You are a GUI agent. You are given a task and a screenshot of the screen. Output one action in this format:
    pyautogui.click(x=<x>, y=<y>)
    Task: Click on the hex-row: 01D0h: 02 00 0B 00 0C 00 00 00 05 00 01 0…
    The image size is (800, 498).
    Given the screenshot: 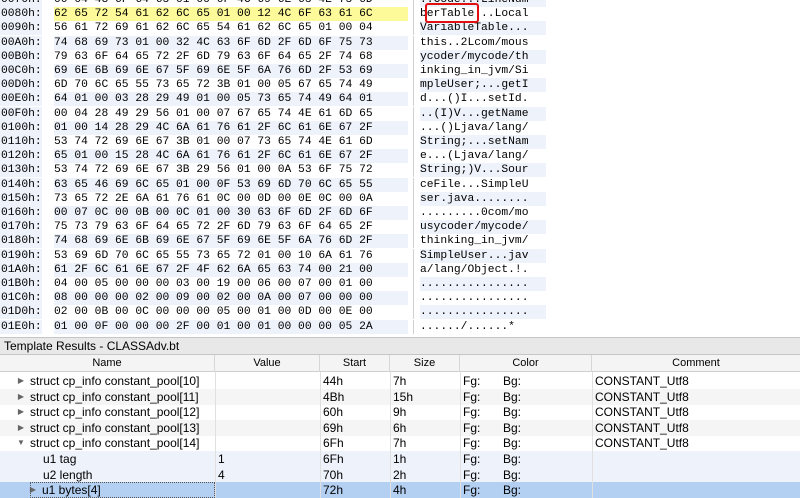 What is the action you would take?
    pyautogui.click(x=274, y=312)
    